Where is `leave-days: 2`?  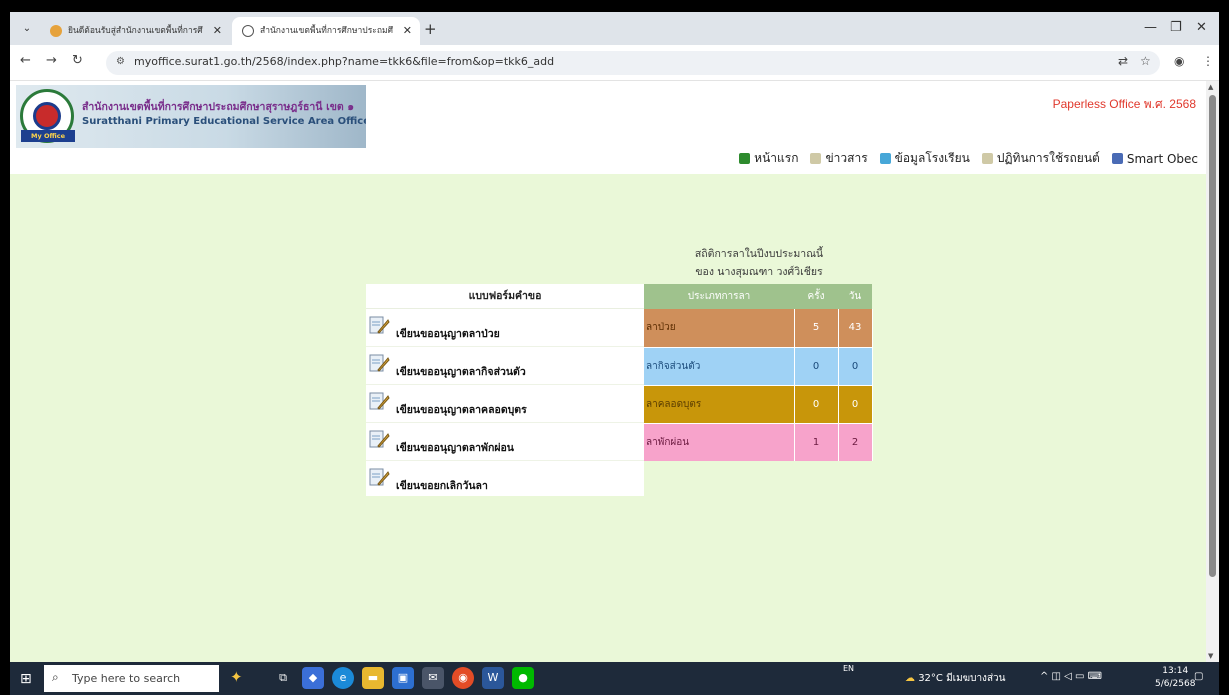 leave-days: 2 is located at coordinates (855, 442).